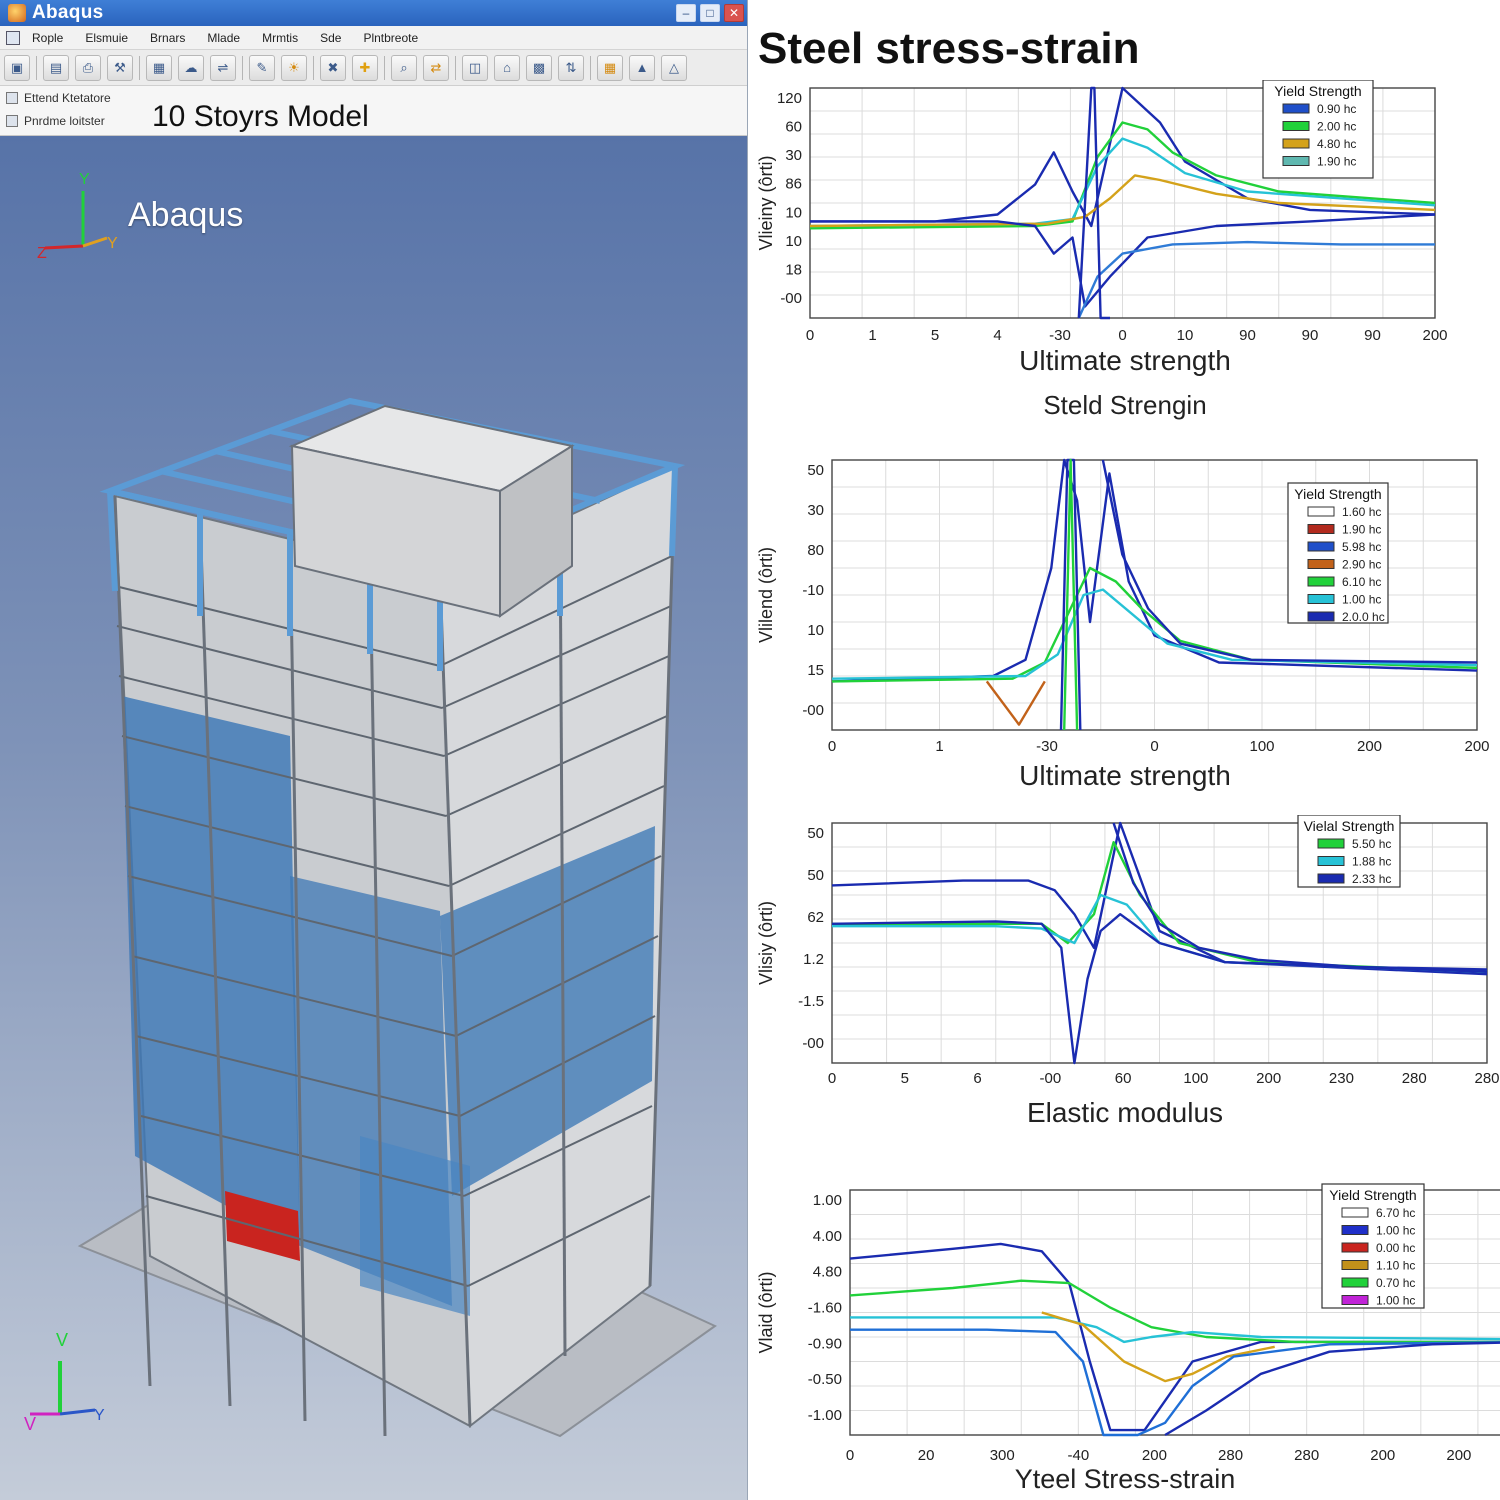 The width and height of the screenshot is (1500, 1500). I want to click on y-tick-label: -1.60, so click(825, 1308).